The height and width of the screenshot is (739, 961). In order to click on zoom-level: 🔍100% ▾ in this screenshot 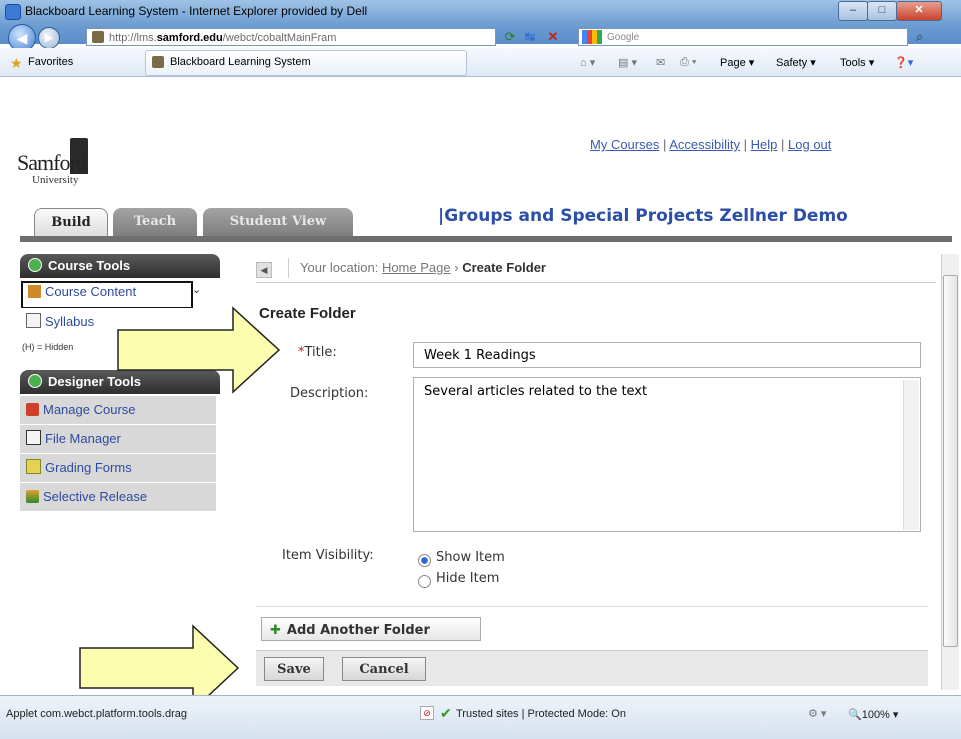, I will do `click(873, 714)`.